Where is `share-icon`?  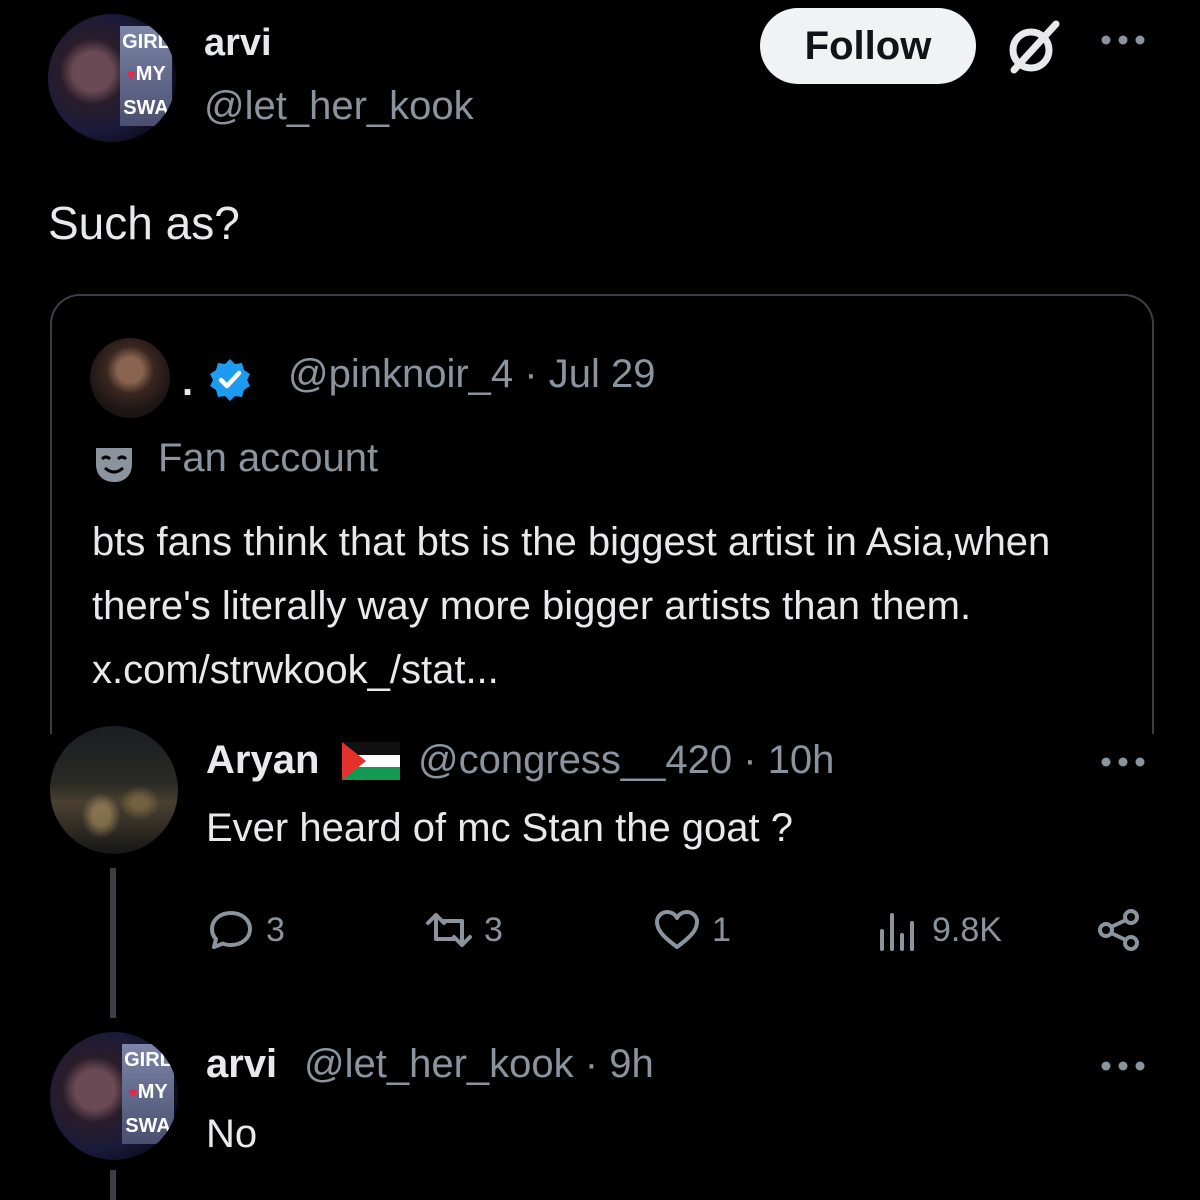
share-icon is located at coordinates (1118, 930).